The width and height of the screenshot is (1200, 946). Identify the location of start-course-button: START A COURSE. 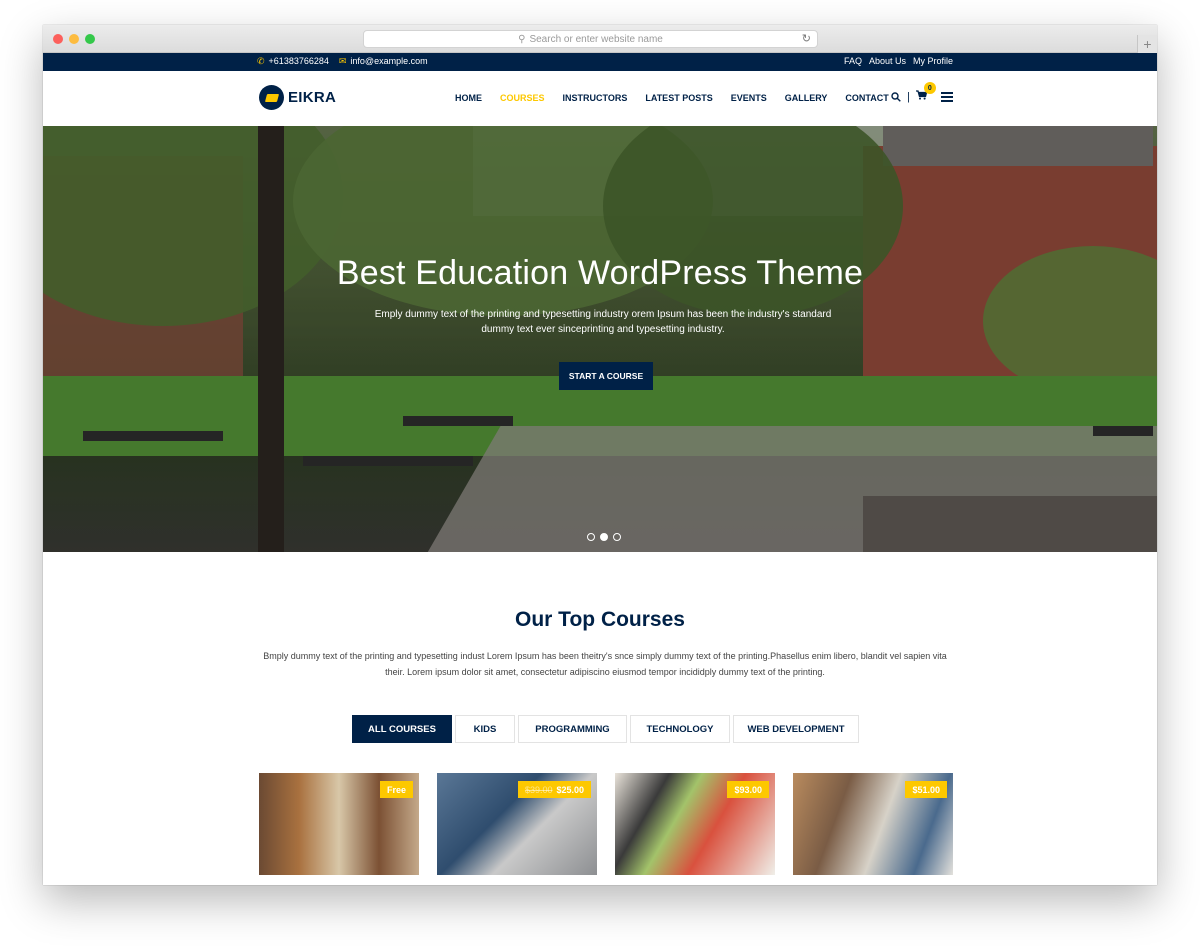
(606, 376).